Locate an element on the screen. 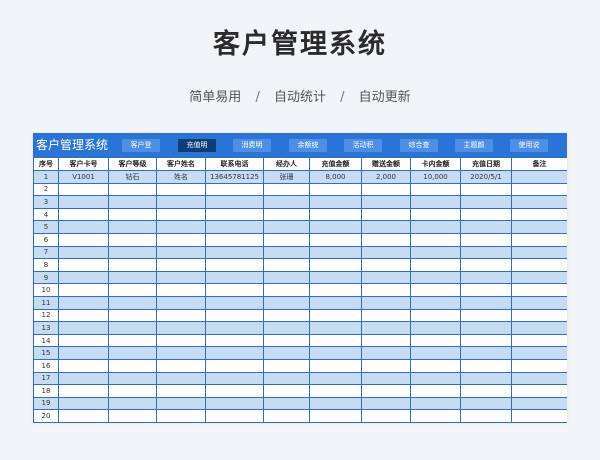 Image resolution: width=600 pixels, height=460 pixels. table-cell: 姓名 is located at coordinates (181, 177).